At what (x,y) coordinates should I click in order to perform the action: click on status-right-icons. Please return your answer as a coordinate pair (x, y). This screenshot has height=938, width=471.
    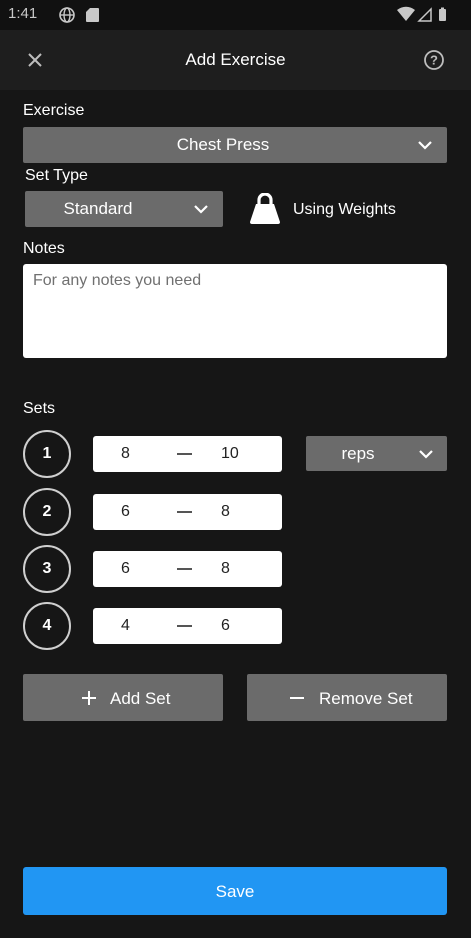
    Looking at the image, I should click on (423, 17).